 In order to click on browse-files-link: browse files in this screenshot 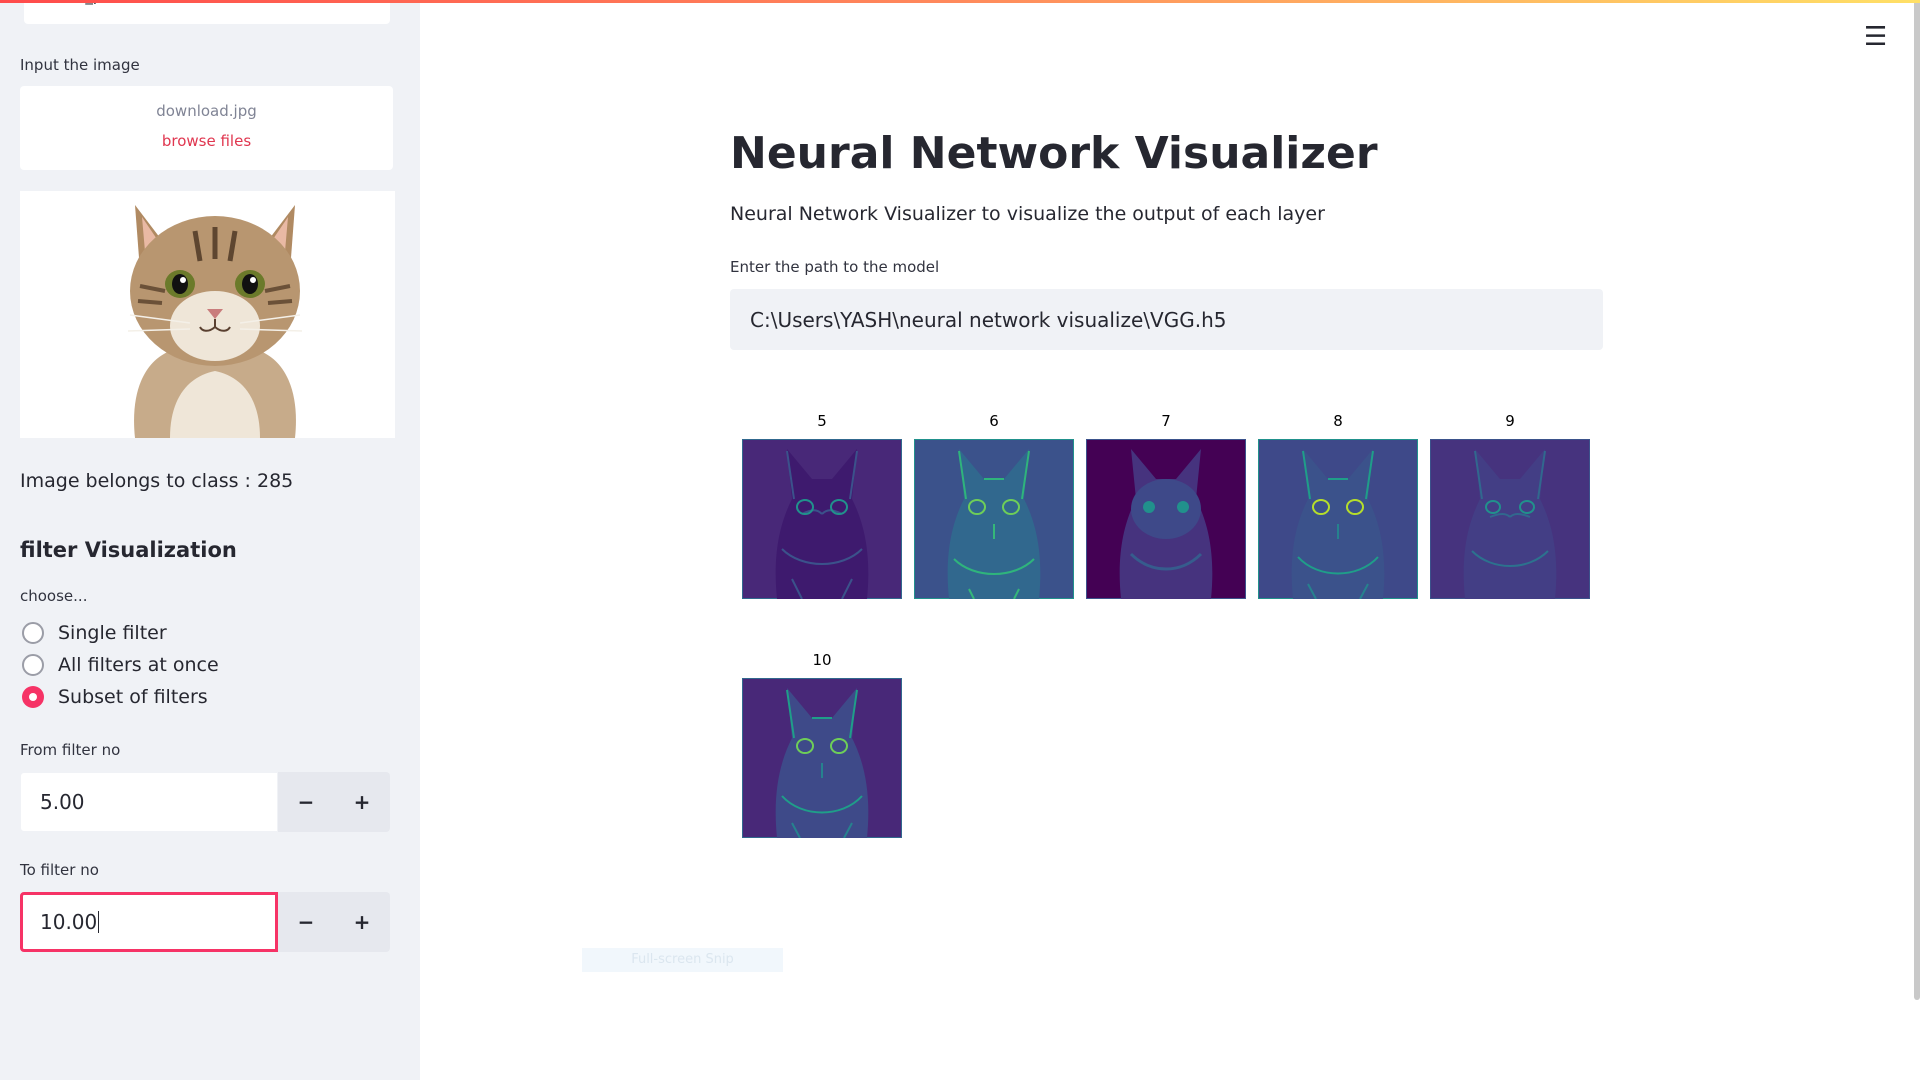, I will do `click(206, 141)`.